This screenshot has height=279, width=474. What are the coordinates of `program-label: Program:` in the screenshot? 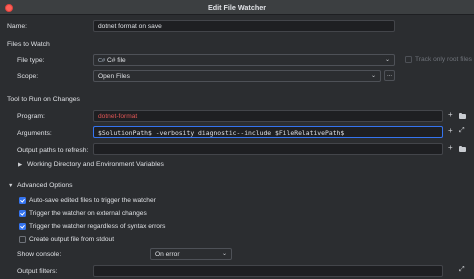 It's located at (31, 116).